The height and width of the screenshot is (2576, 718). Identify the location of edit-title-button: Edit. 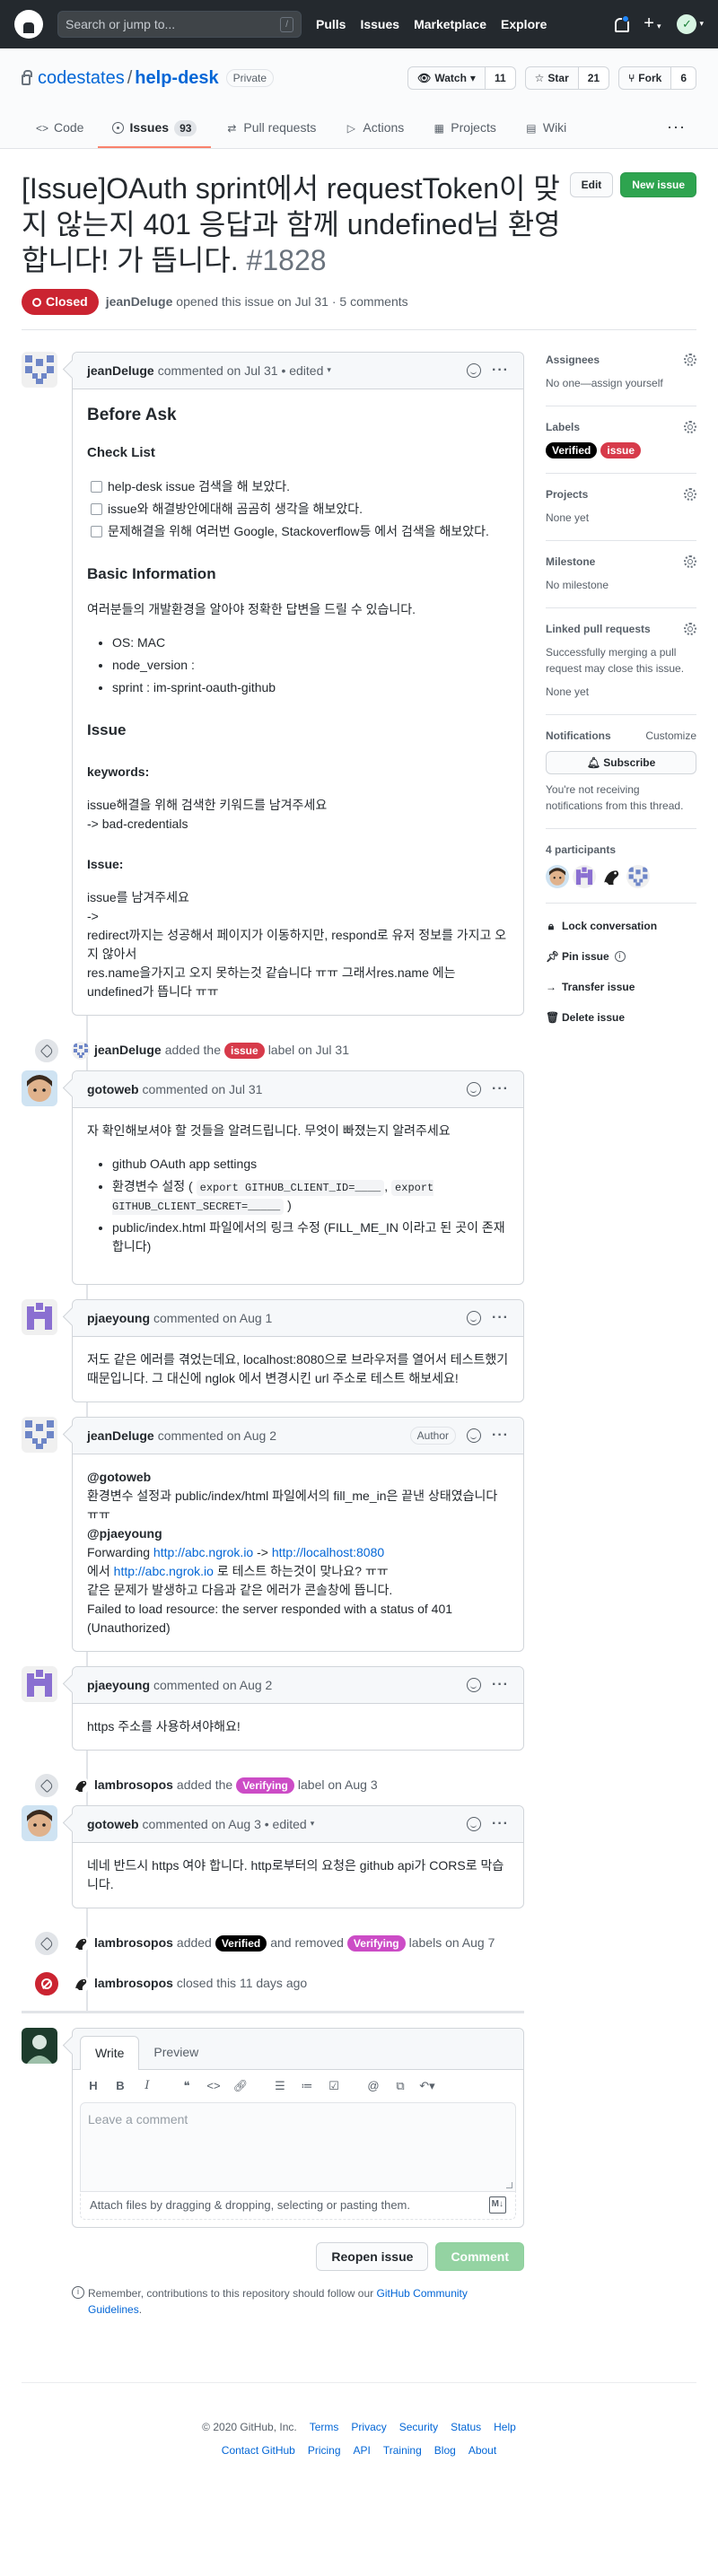
(591, 184).